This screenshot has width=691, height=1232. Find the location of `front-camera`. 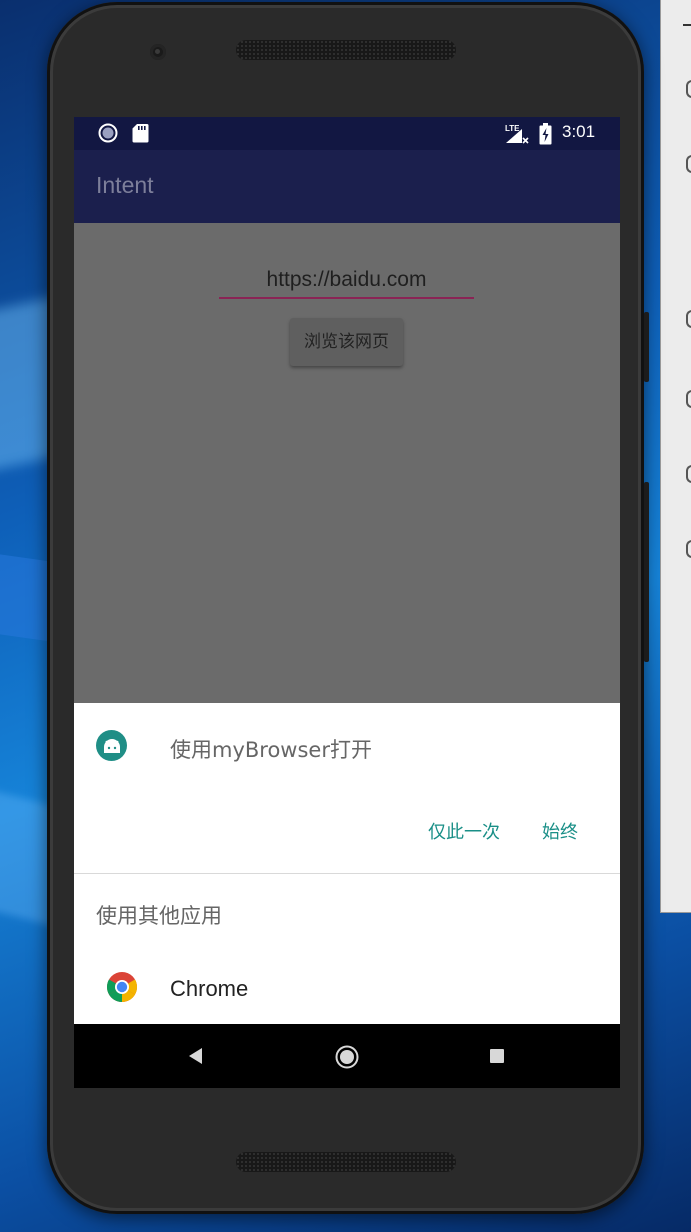

front-camera is located at coordinates (158, 52).